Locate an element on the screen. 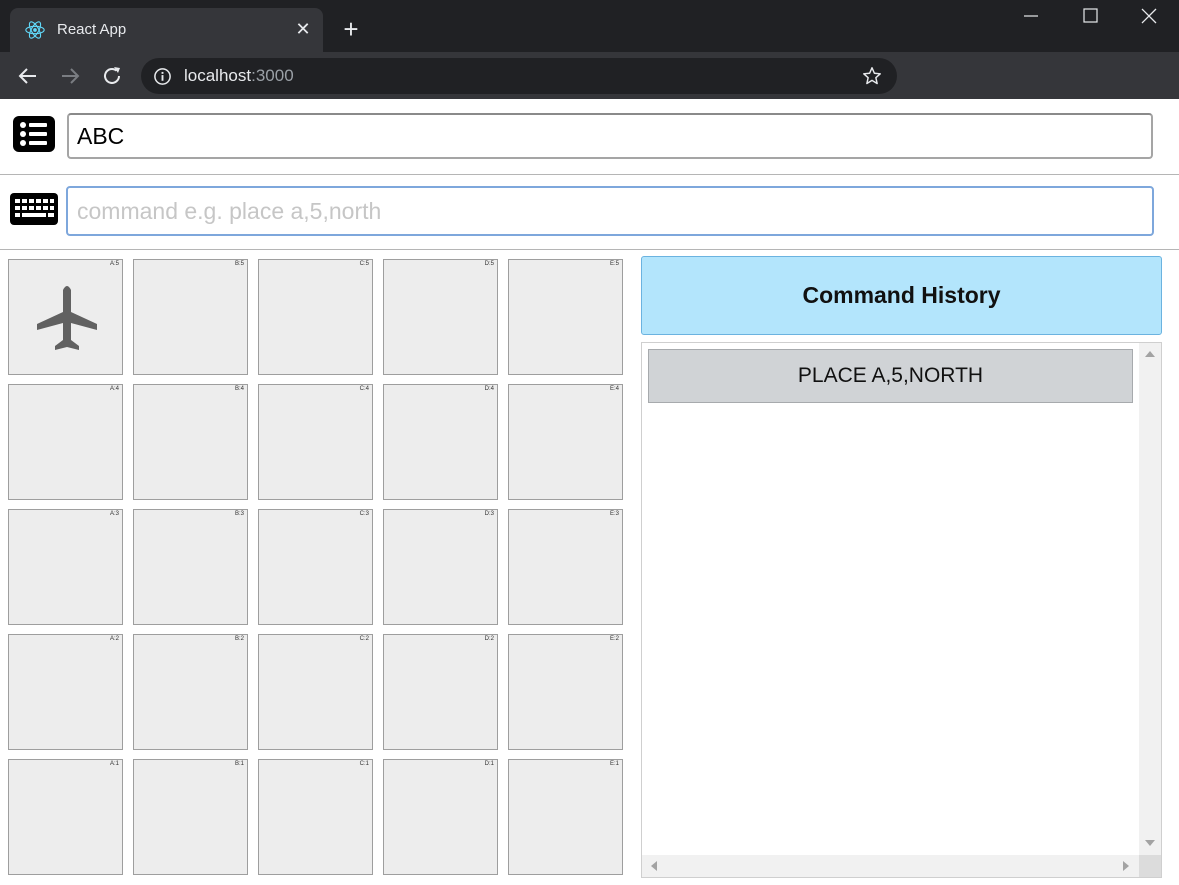 This screenshot has height=885, width=1179. grid-cell: D:3 is located at coordinates (440, 567).